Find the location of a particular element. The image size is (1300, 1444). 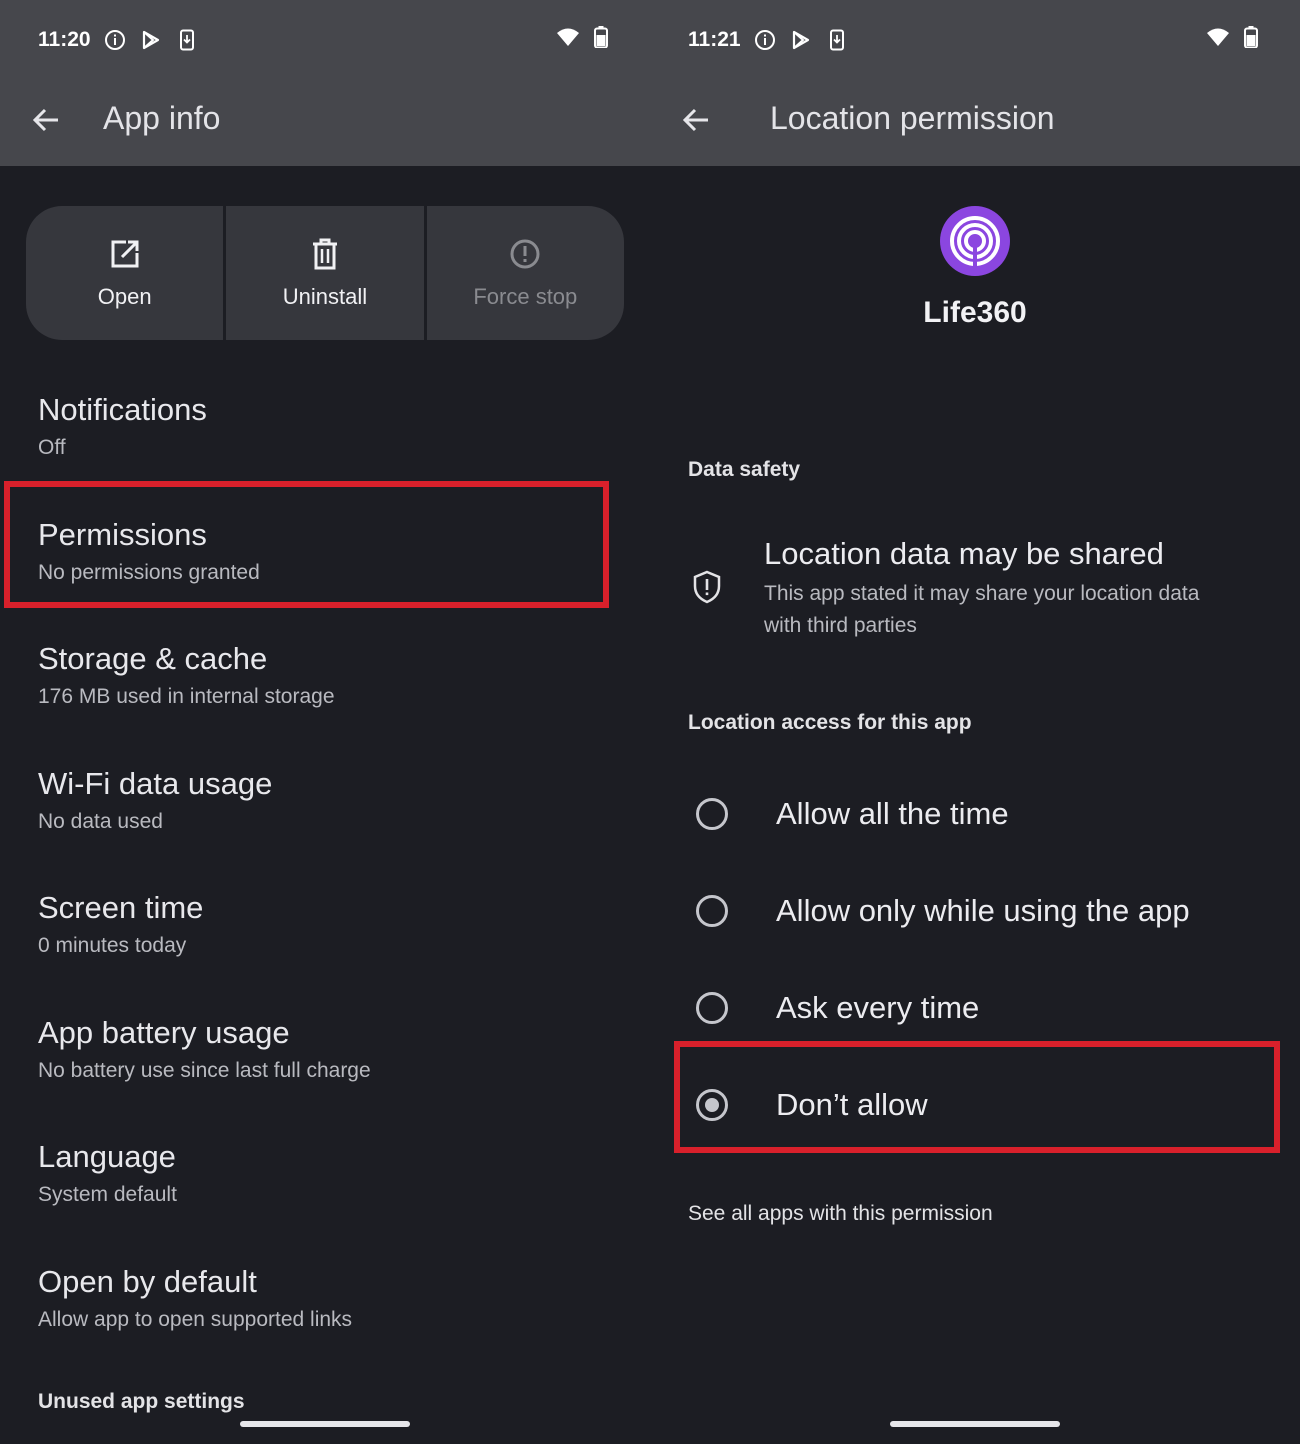

option-dont-allow: Don’t allow is located at coordinates (812, 1105).